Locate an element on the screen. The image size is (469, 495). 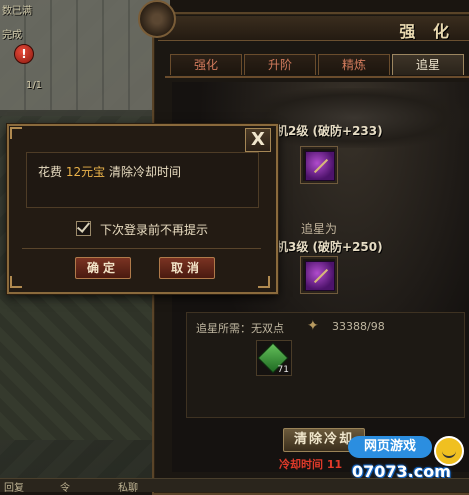
quest-tracker-line: 数已满 is located at coordinates (17, 11).